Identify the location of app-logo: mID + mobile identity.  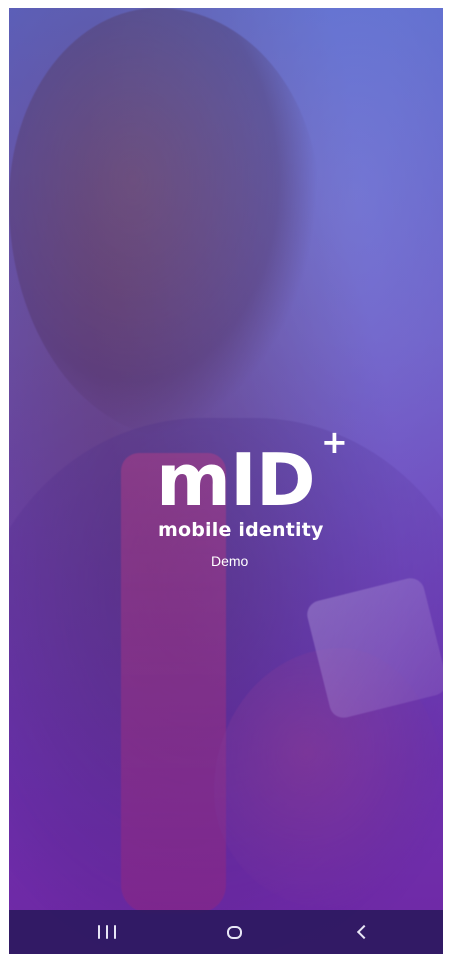
(271, 511).